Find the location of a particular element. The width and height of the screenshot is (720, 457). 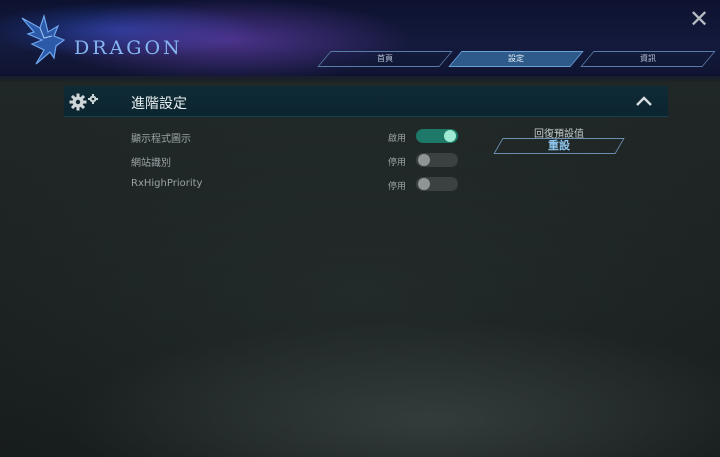

setting-label-rx-high-priority: RxHighPriority is located at coordinates (167, 183).